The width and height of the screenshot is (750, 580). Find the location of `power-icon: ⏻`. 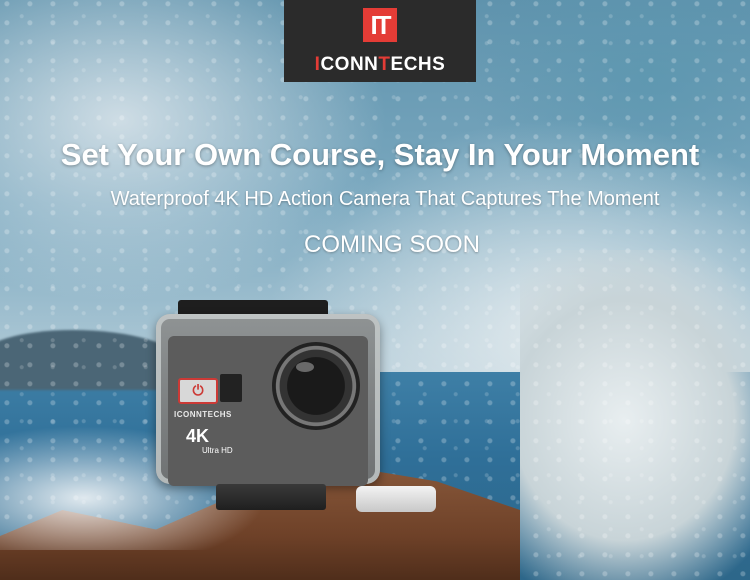

power-icon: ⏻ is located at coordinates (198, 391).